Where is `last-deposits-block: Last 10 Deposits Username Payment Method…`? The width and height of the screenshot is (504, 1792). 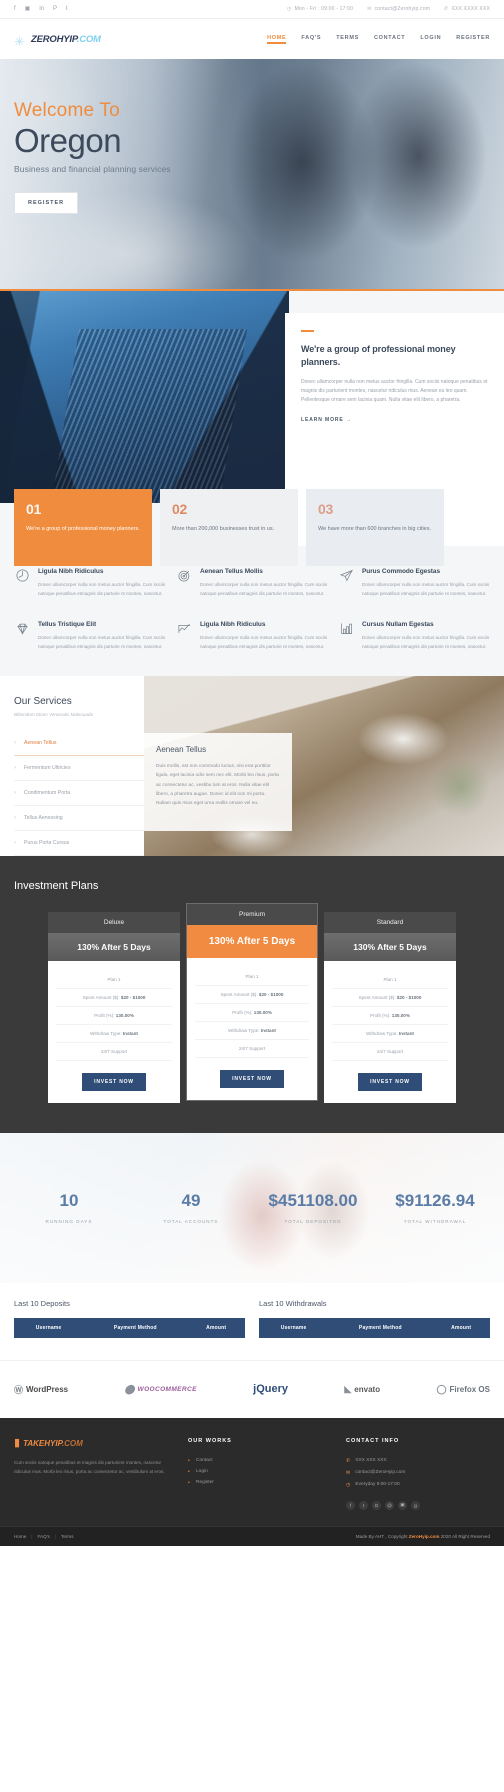 last-deposits-block: Last 10 Deposits Username Payment Method… is located at coordinates (129, 1318).